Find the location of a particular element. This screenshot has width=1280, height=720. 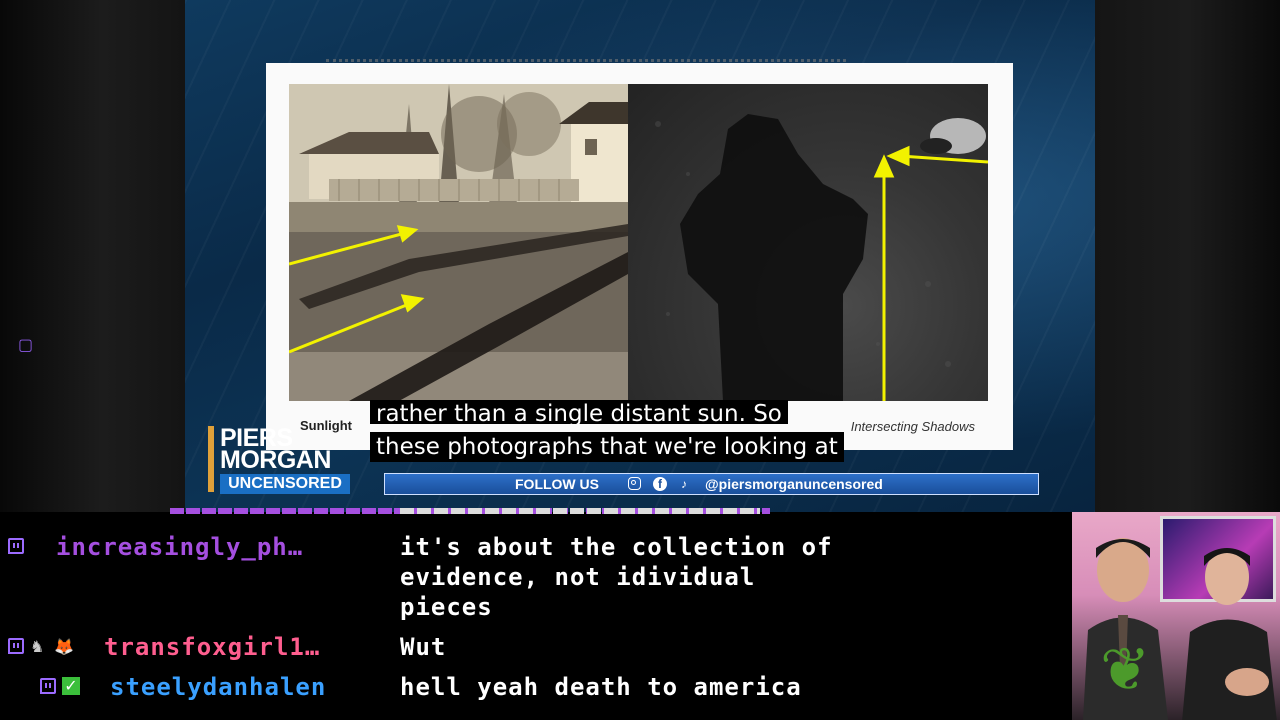

cutout-figure is located at coordinates (1229, 634).